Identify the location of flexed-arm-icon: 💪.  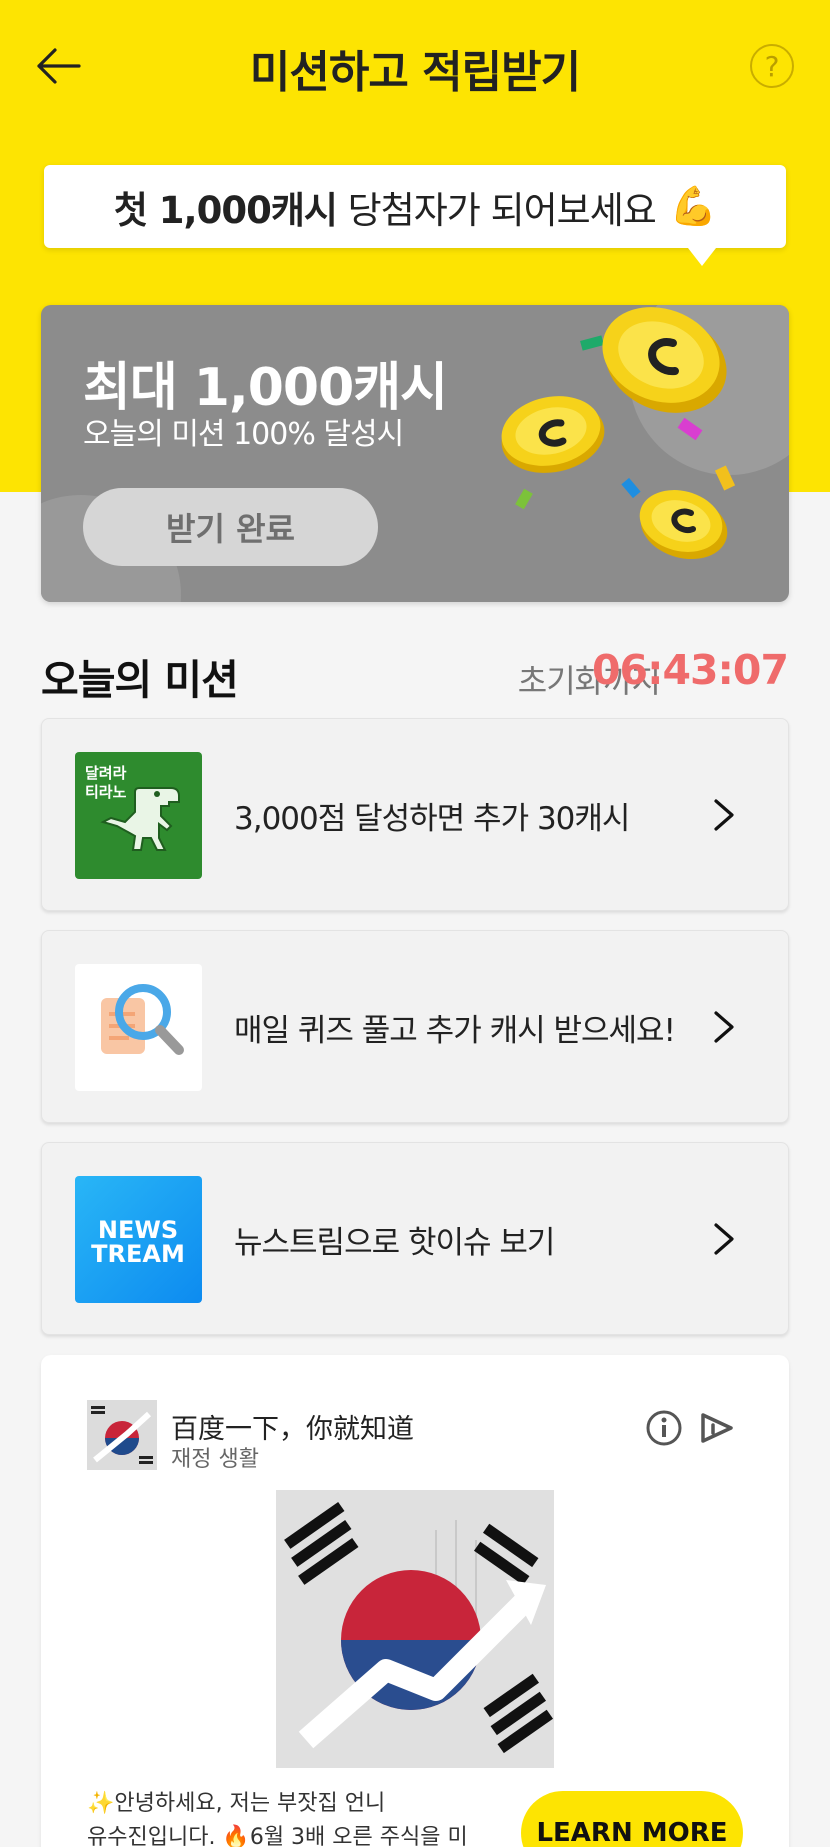
(693, 206).